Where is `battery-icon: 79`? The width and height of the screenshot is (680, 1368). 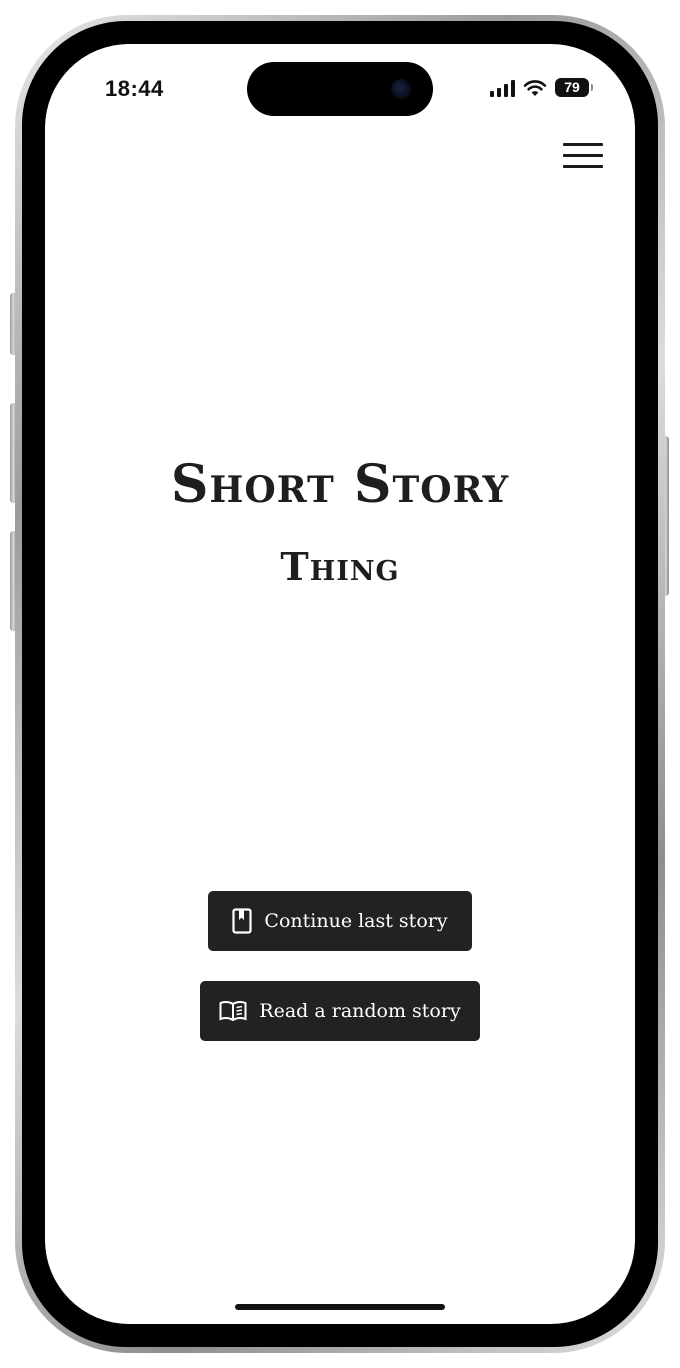
battery-icon: 79 is located at coordinates (574, 87).